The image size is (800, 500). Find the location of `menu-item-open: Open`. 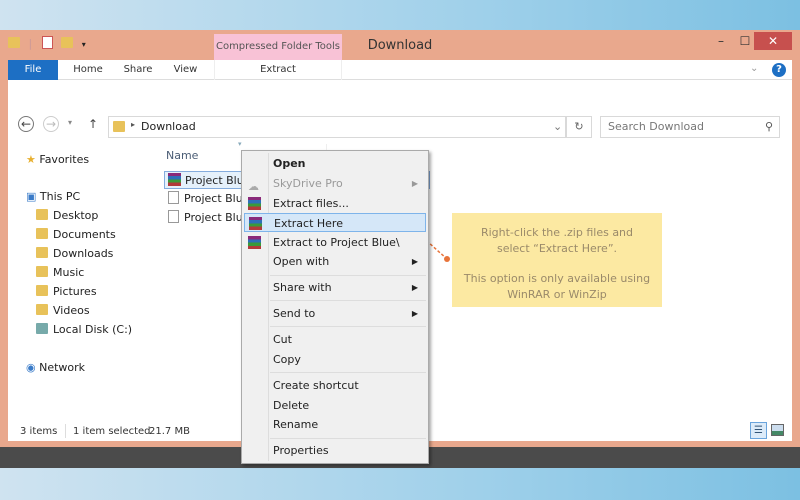

menu-item-open: Open is located at coordinates (335, 163).